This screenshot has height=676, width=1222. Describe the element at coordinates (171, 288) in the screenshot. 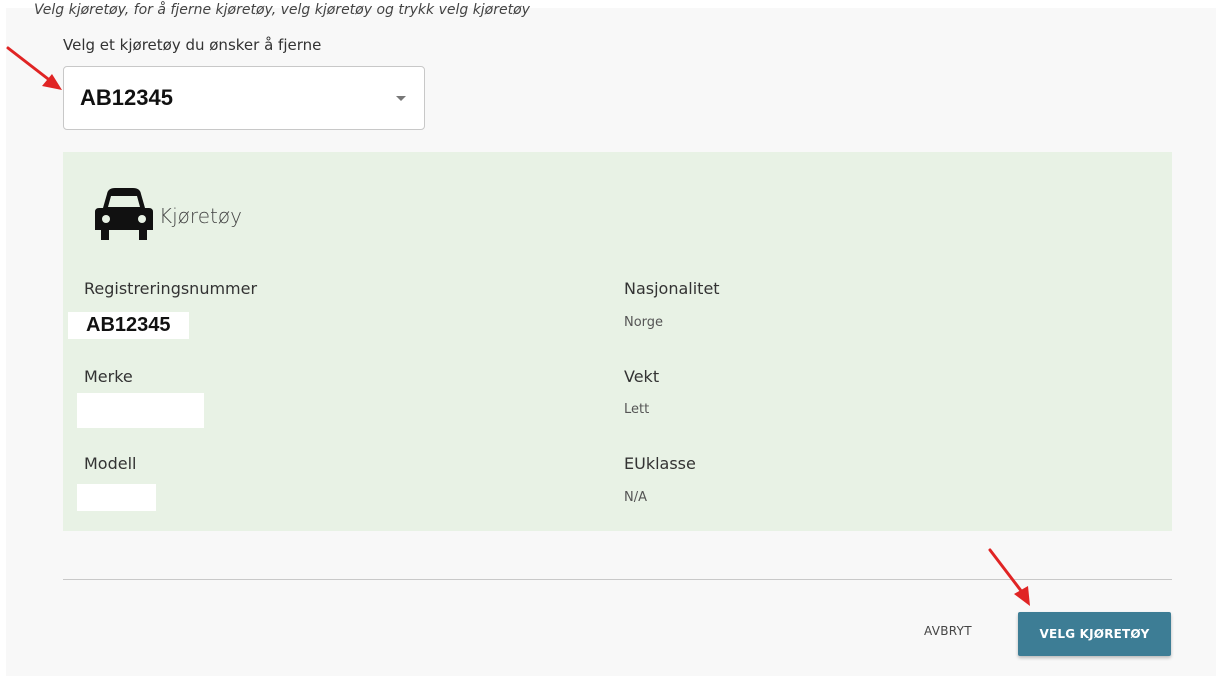

I see `registreringsnummer-label: Registreringsnummer` at that location.